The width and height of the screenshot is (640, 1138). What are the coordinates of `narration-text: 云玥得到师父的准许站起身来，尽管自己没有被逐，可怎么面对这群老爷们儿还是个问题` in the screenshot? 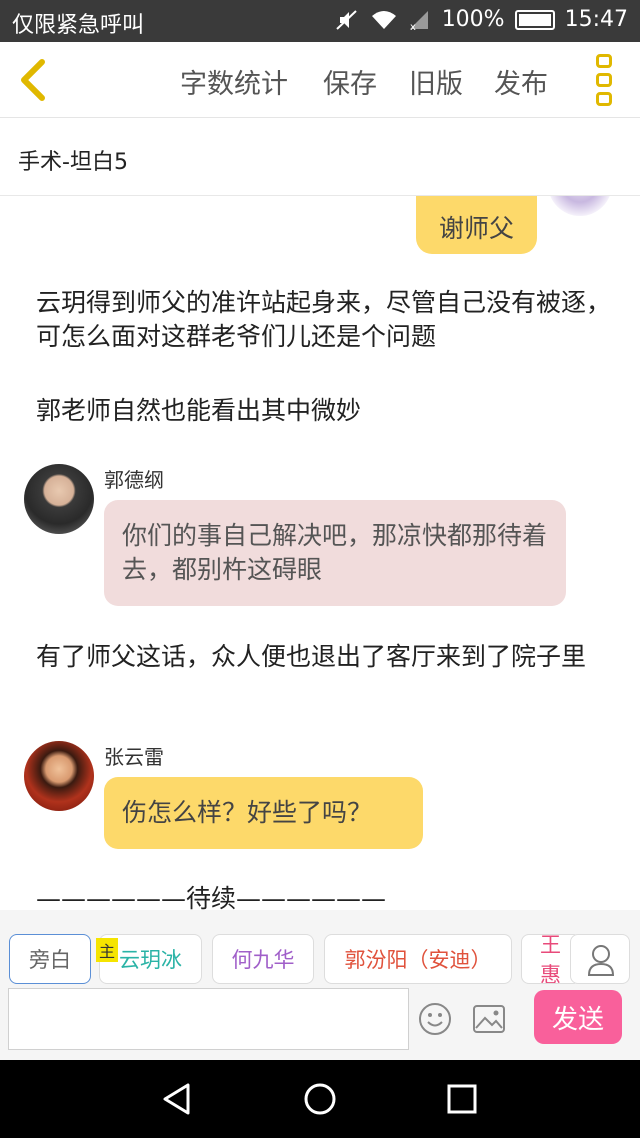 It's located at (324, 319).